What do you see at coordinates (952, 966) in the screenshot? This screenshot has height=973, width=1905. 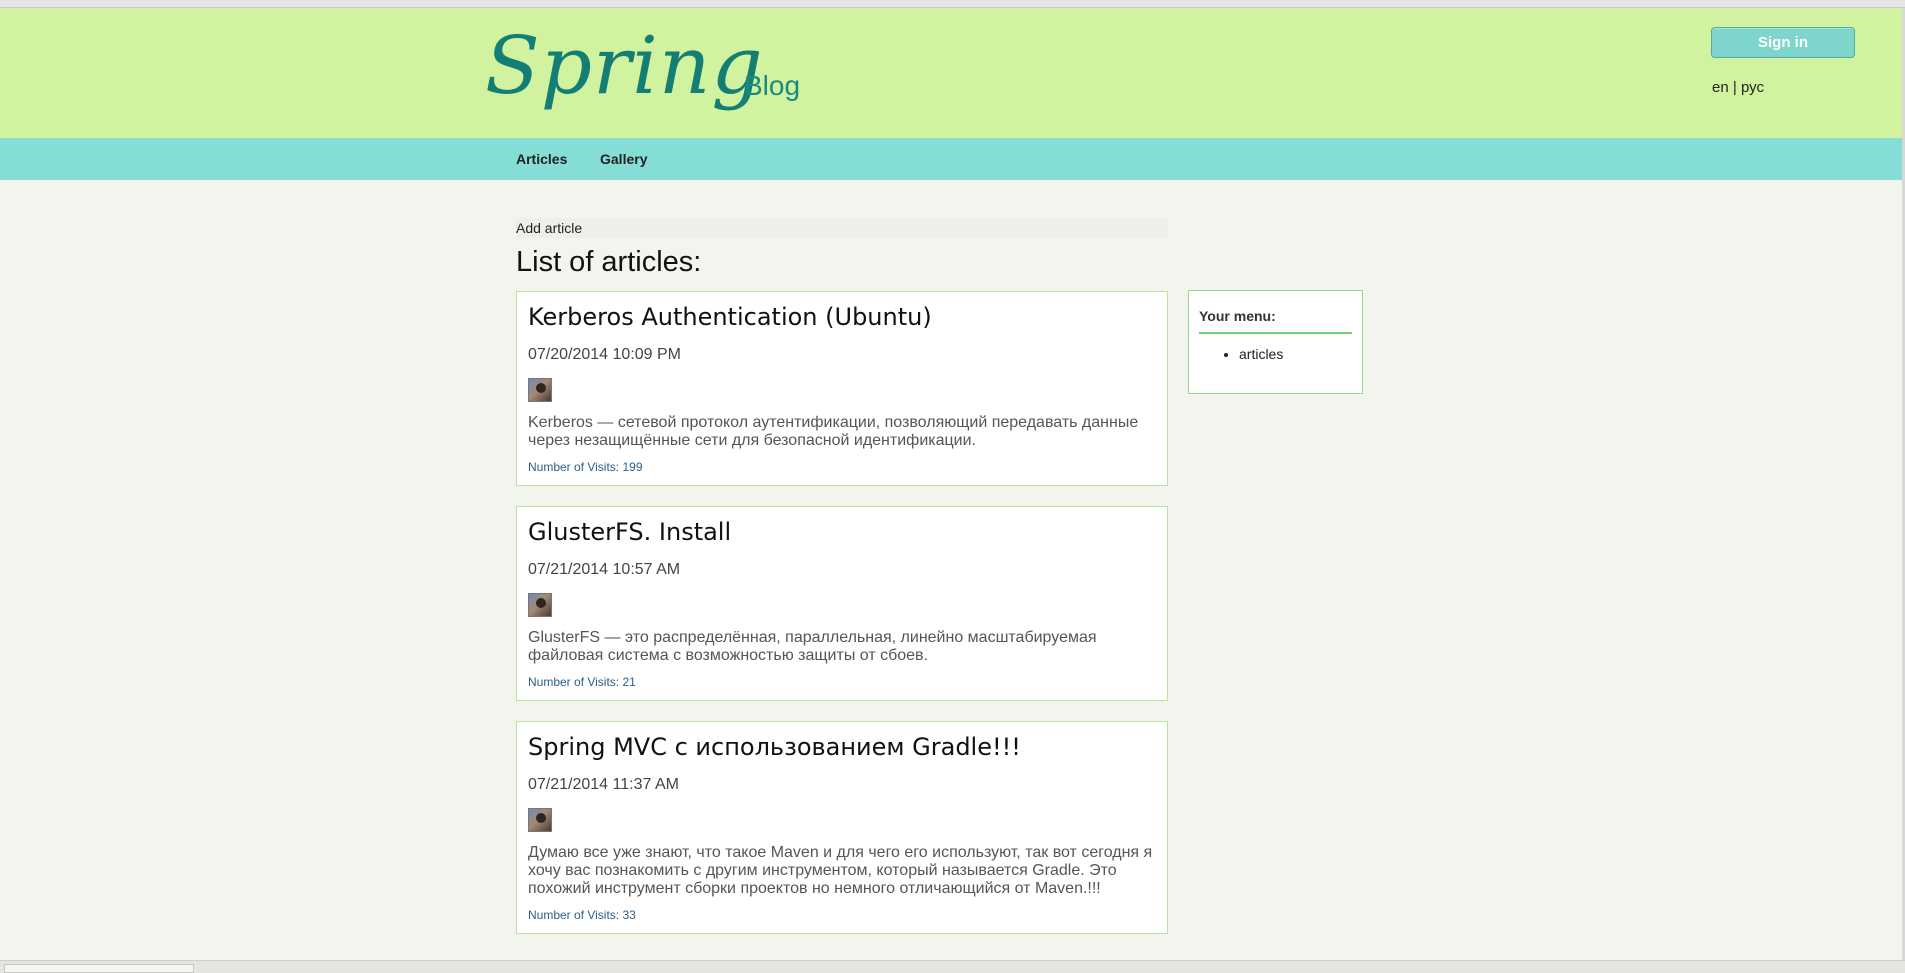 I see `horizontal-scrollbar` at bounding box center [952, 966].